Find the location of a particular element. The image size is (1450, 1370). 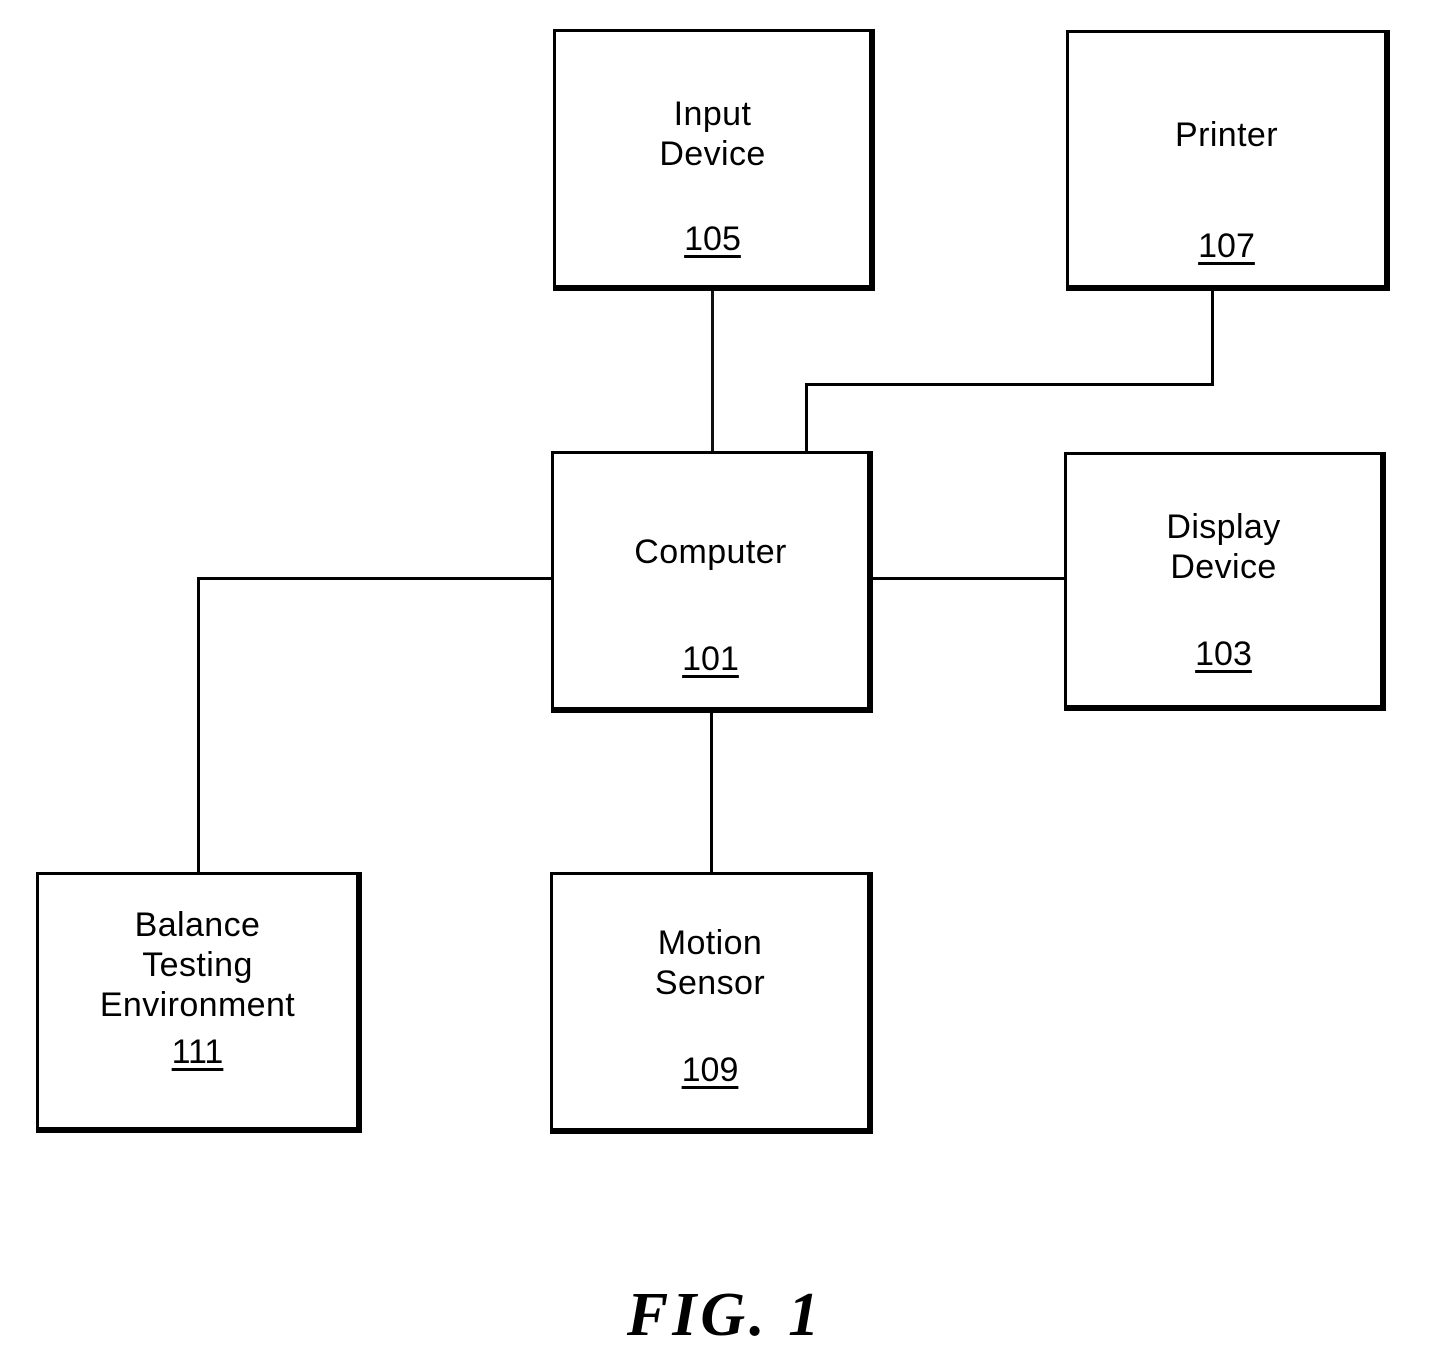

node-balance-testing-environment: Balance Testing Environment 111 is located at coordinates (199, 1002).